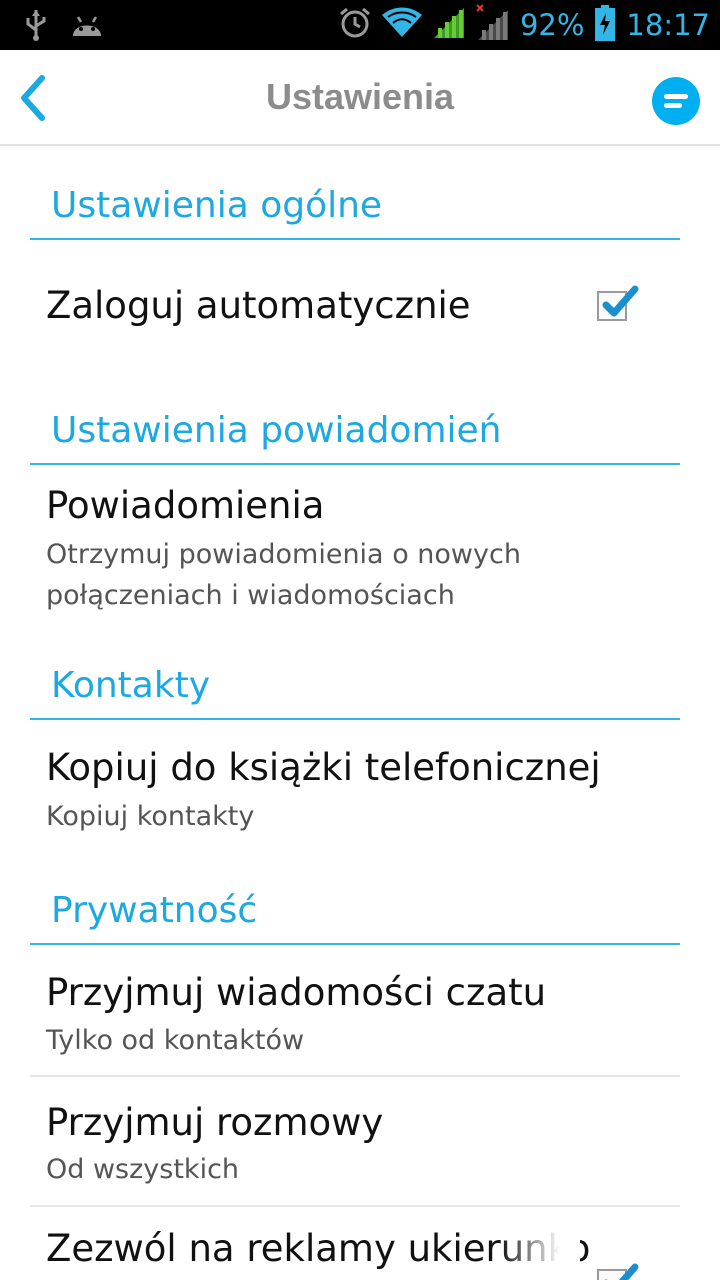 This screenshot has height=1280, width=720. I want to click on page-title: Ustawienia, so click(360, 96).